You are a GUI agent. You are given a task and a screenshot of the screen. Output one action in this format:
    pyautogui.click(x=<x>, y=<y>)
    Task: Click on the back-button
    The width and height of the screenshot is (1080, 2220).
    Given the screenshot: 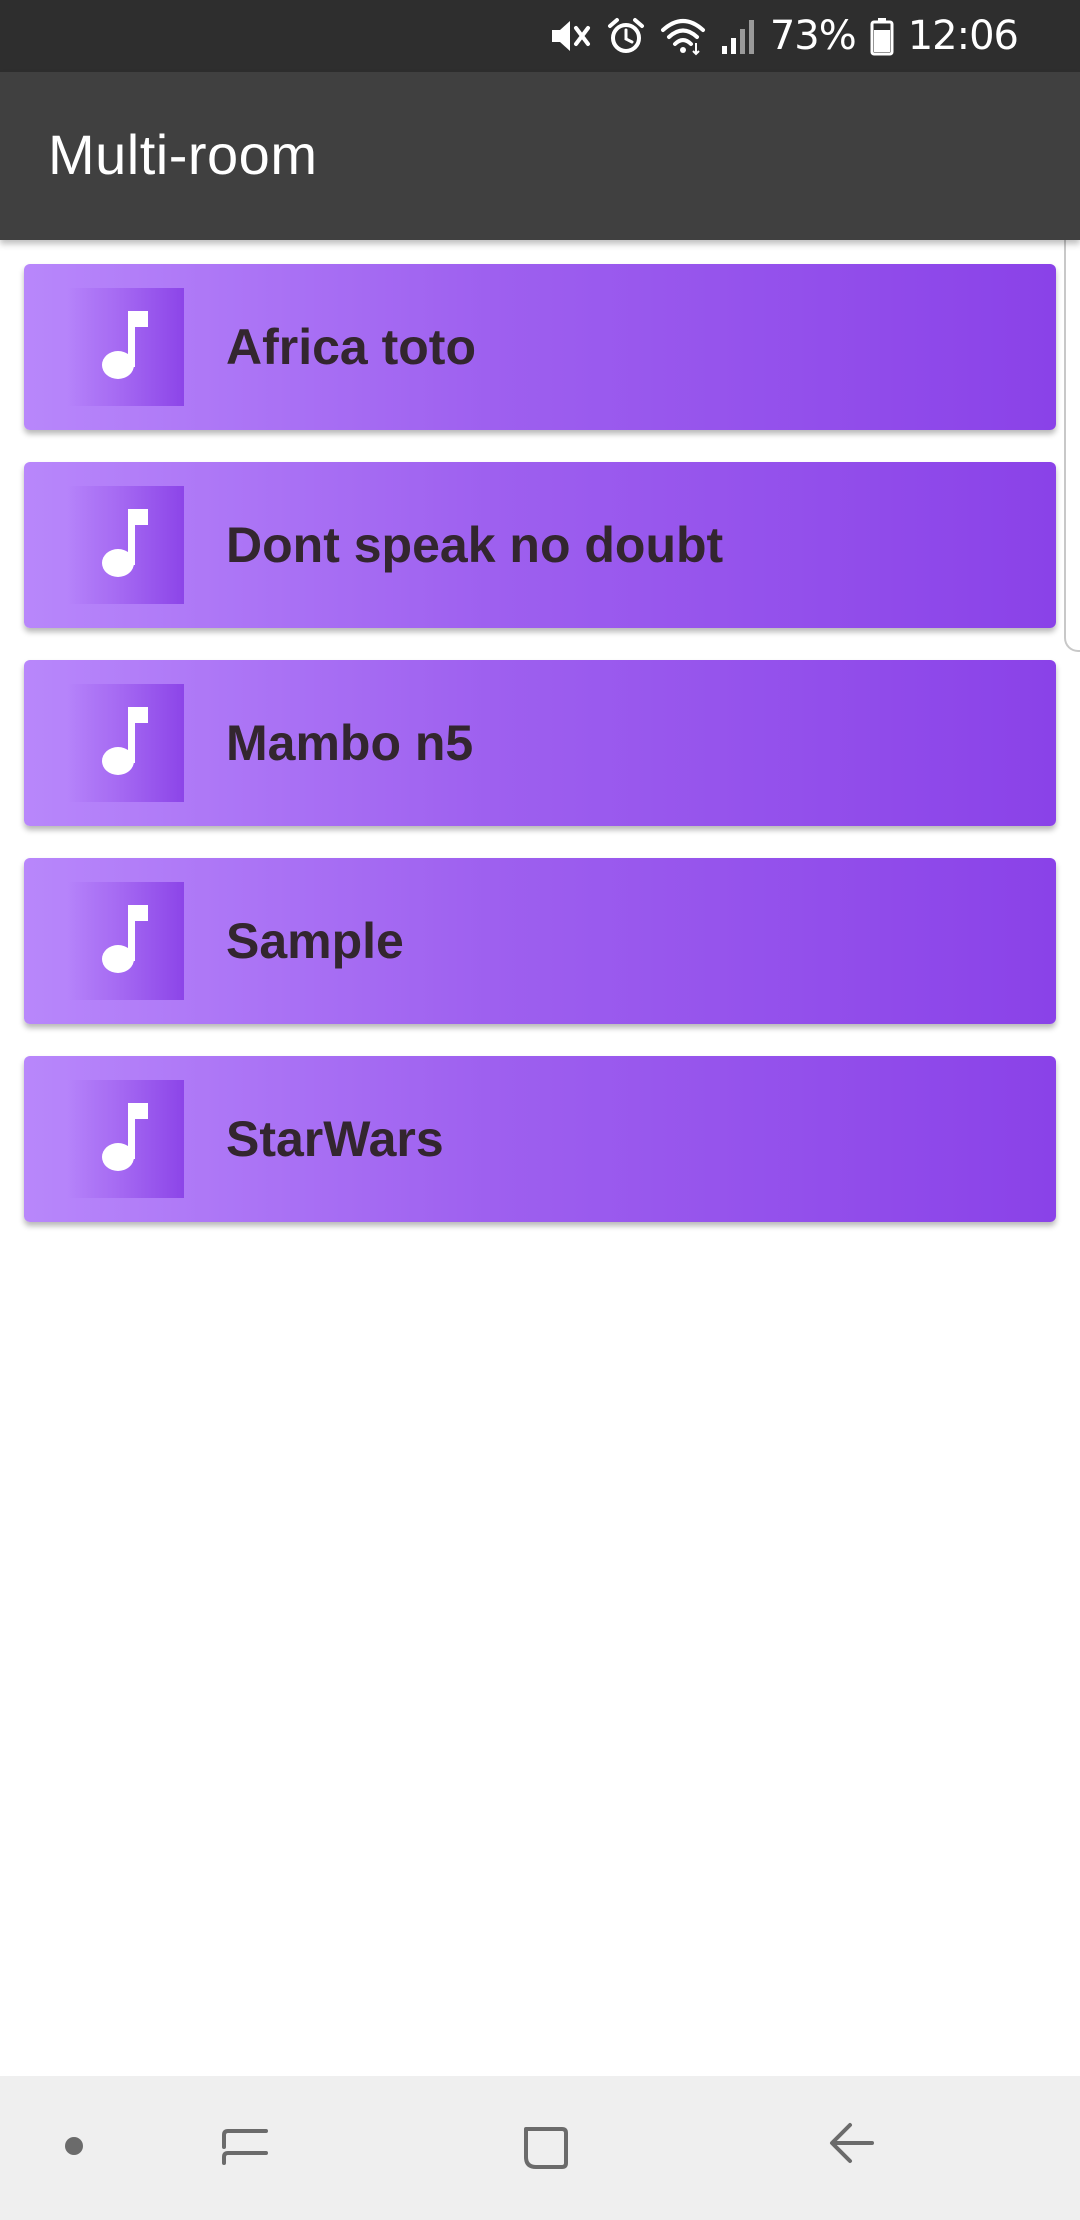 What is the action you would take?
    pyautogui.click(x=851, y=2148)
    